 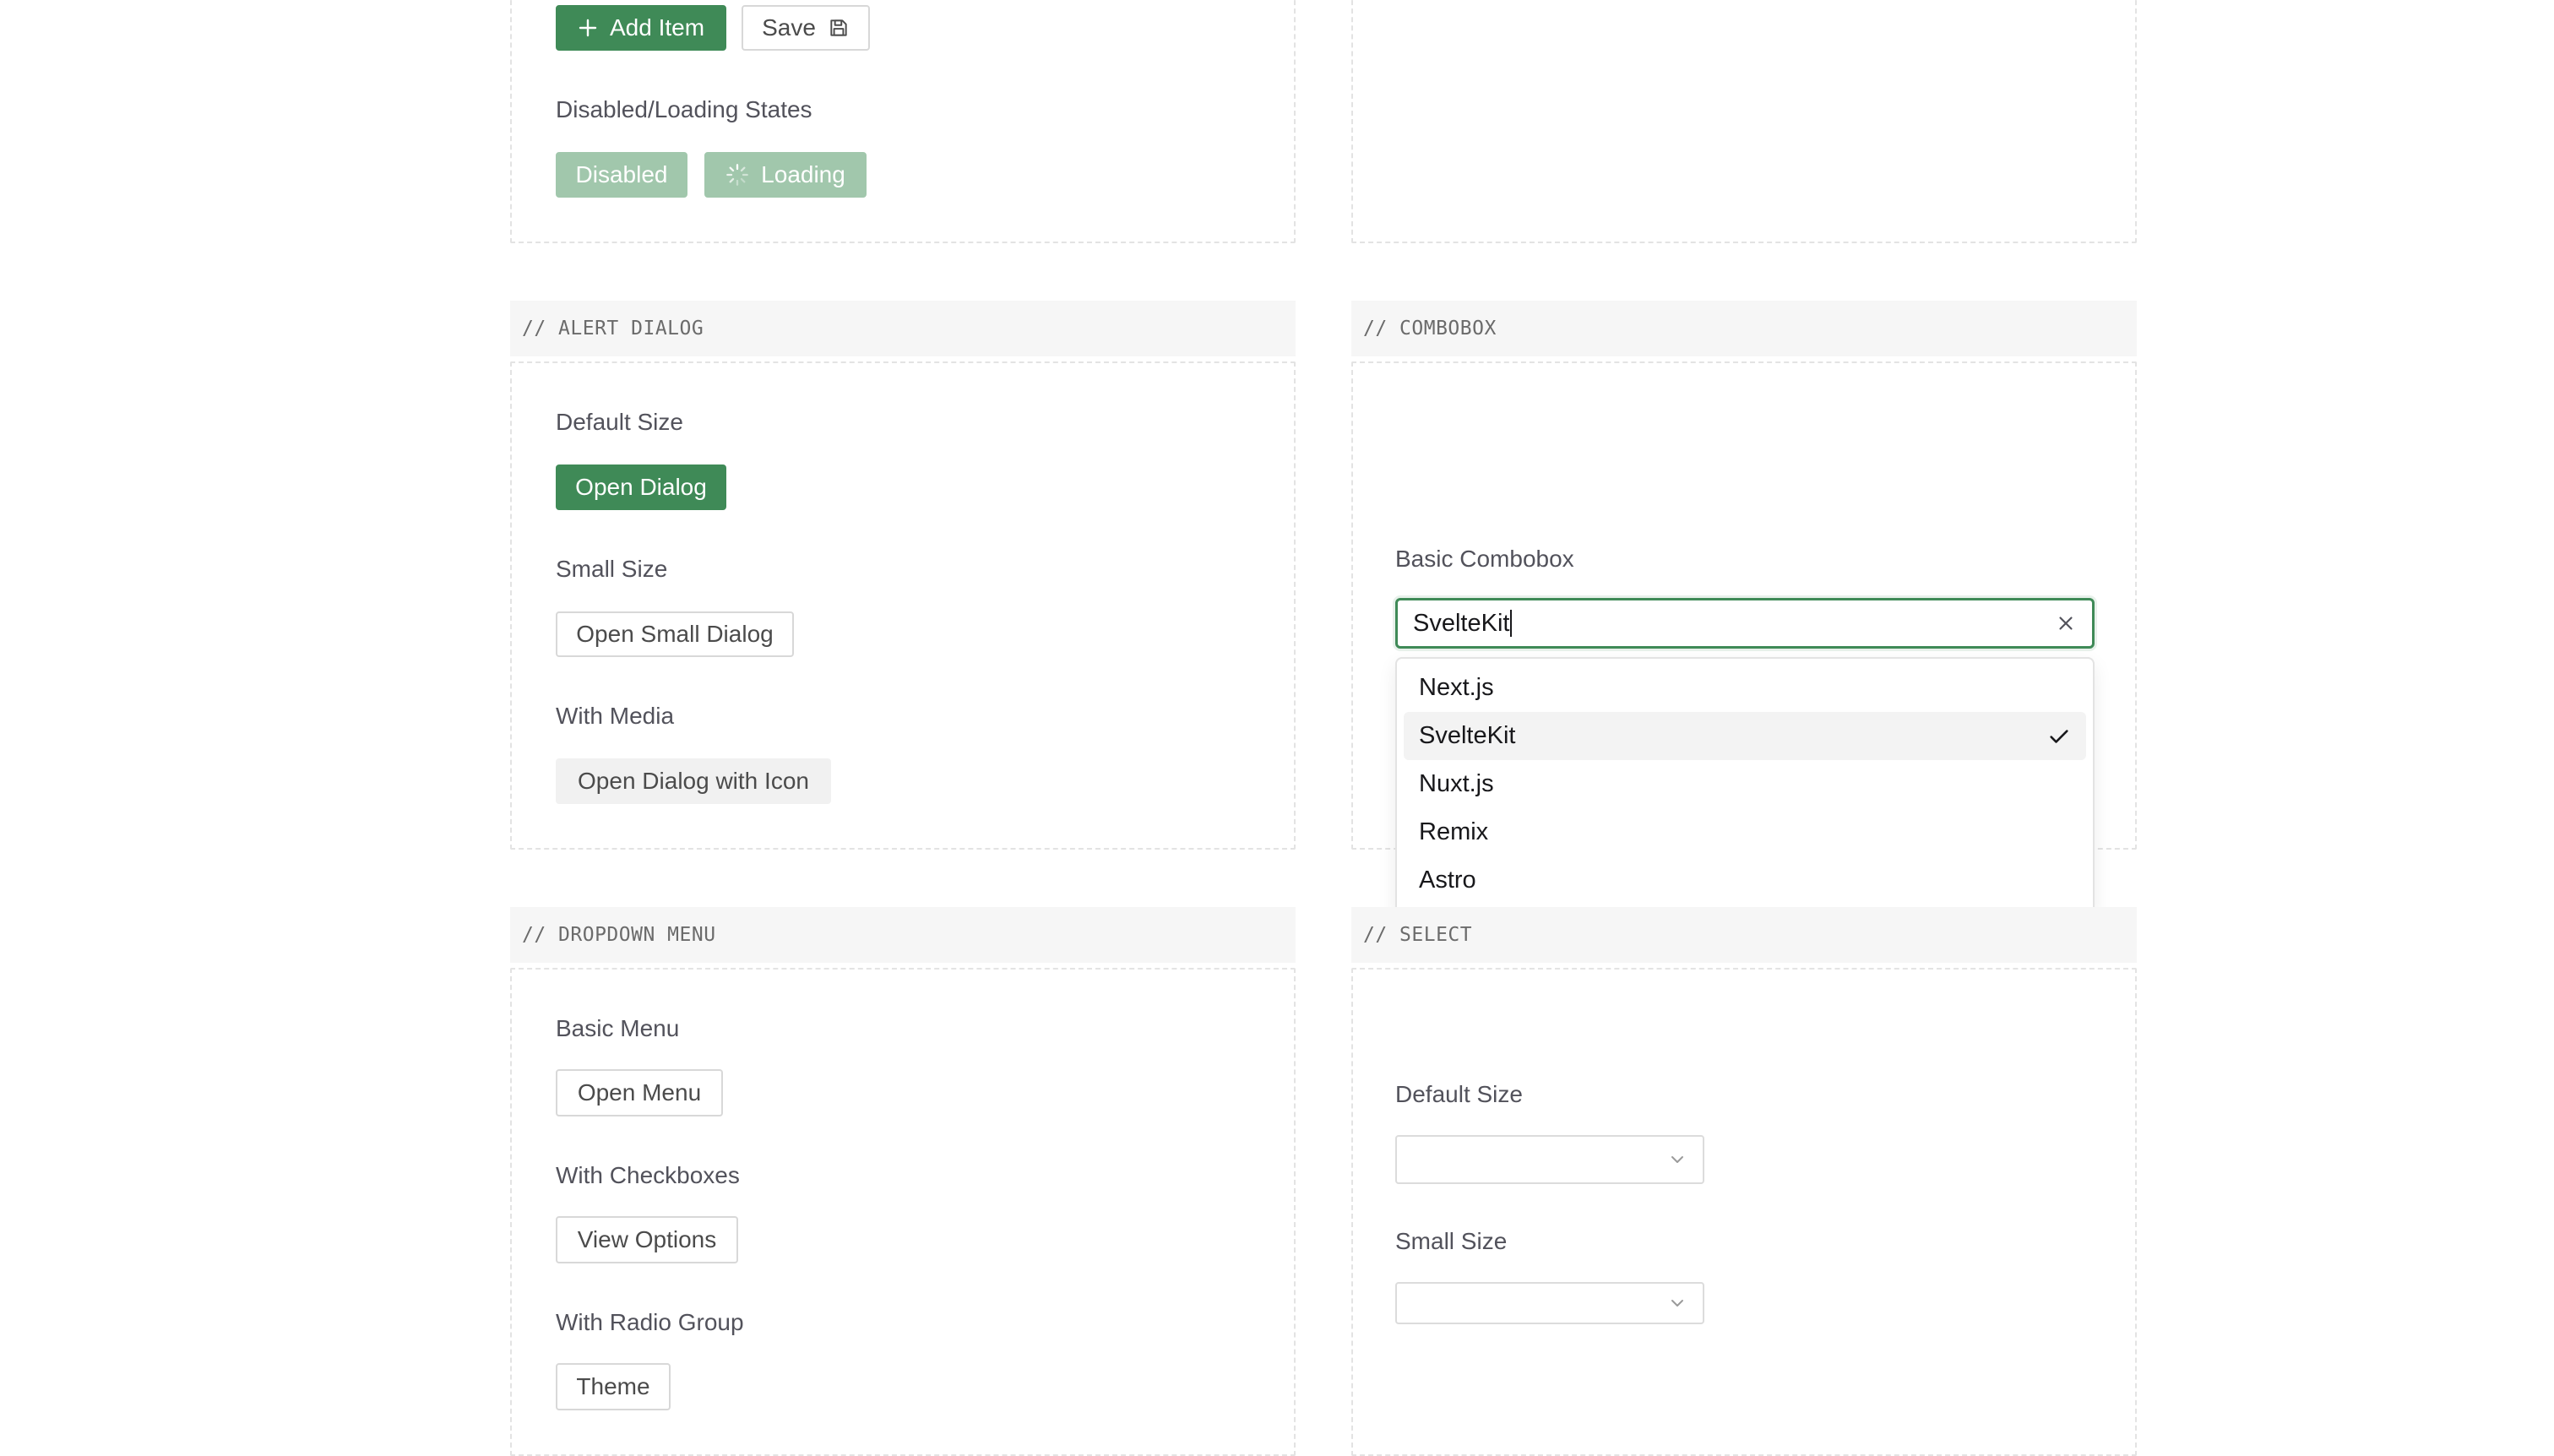 I want to click on theme-button: Theme, so click(x=613, y=1386).